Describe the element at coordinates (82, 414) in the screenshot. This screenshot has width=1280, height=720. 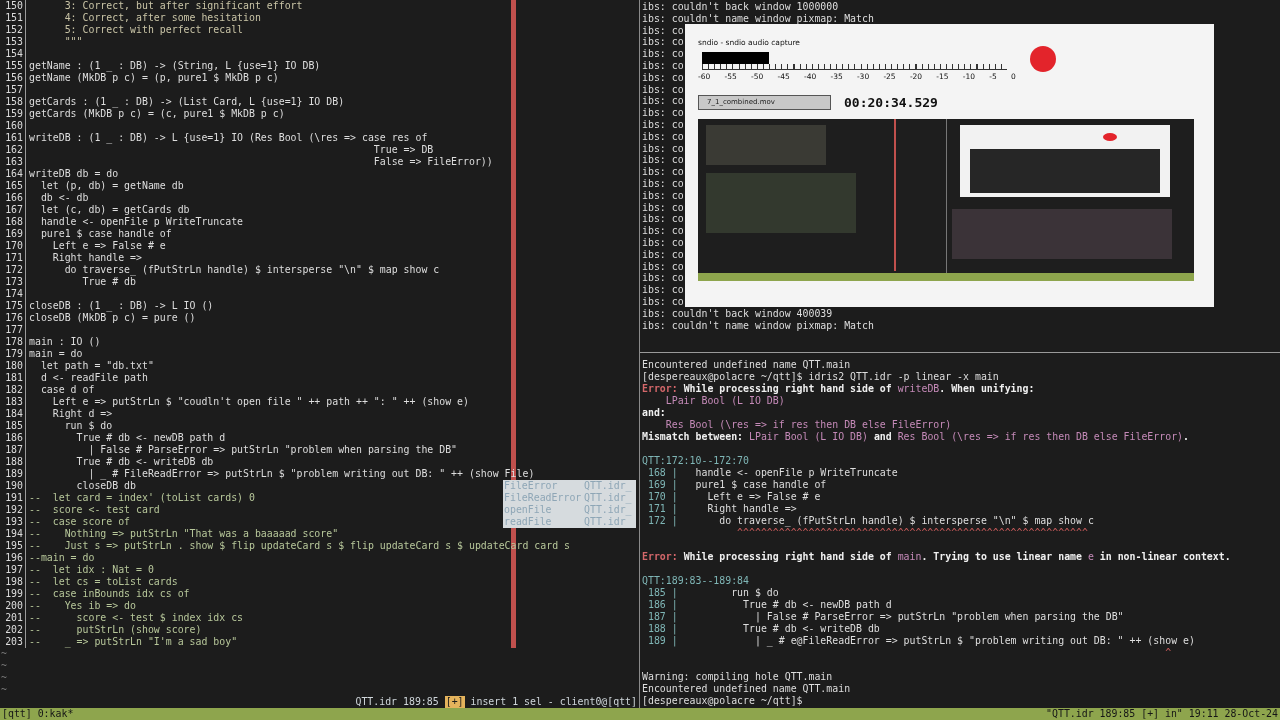
I see `code-line: Right d =>` at that location.